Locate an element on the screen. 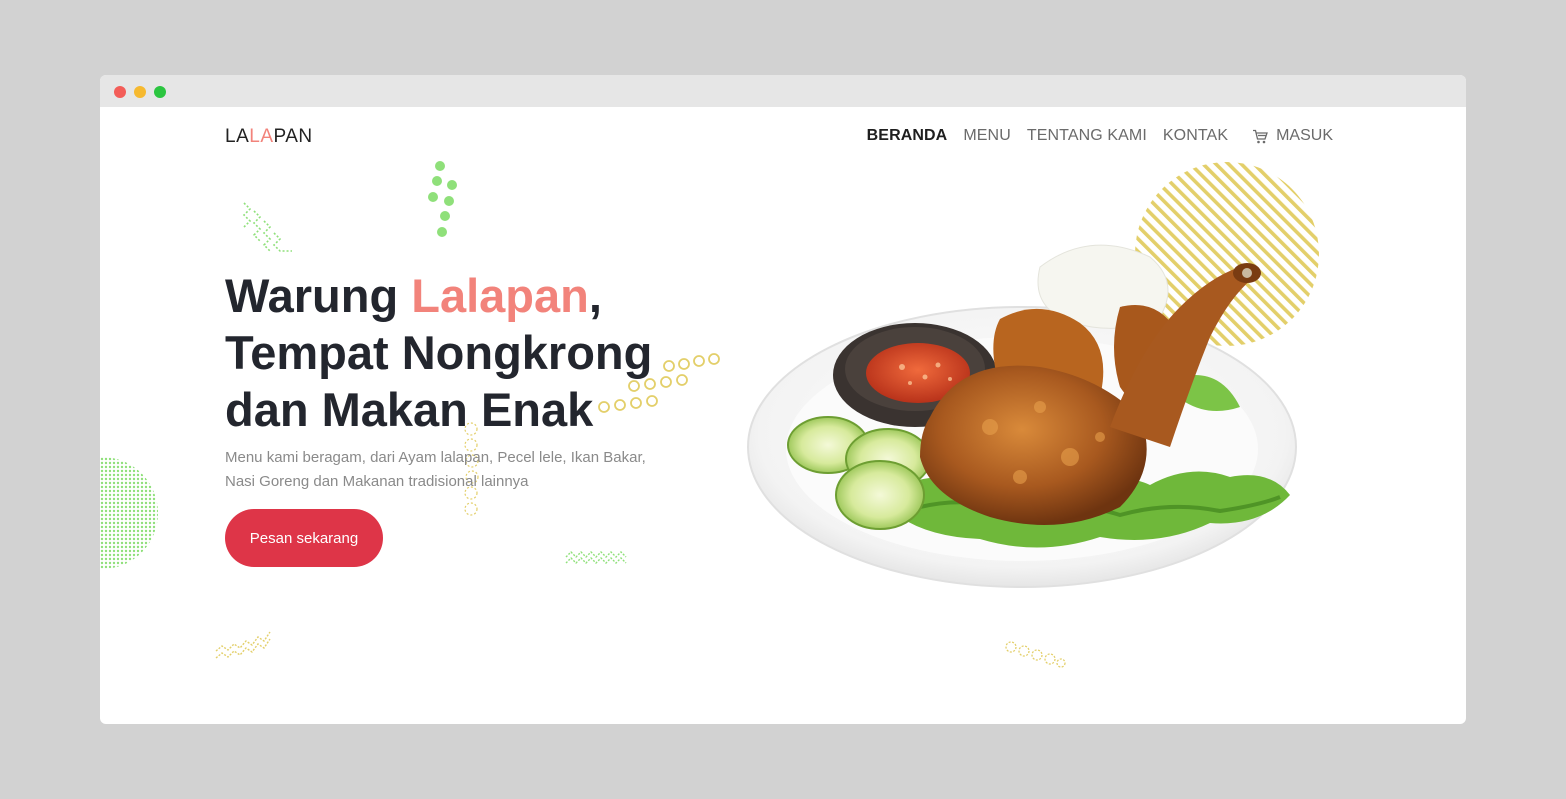  brand-logo-part3: PAN is located at coordinates (293, 136).